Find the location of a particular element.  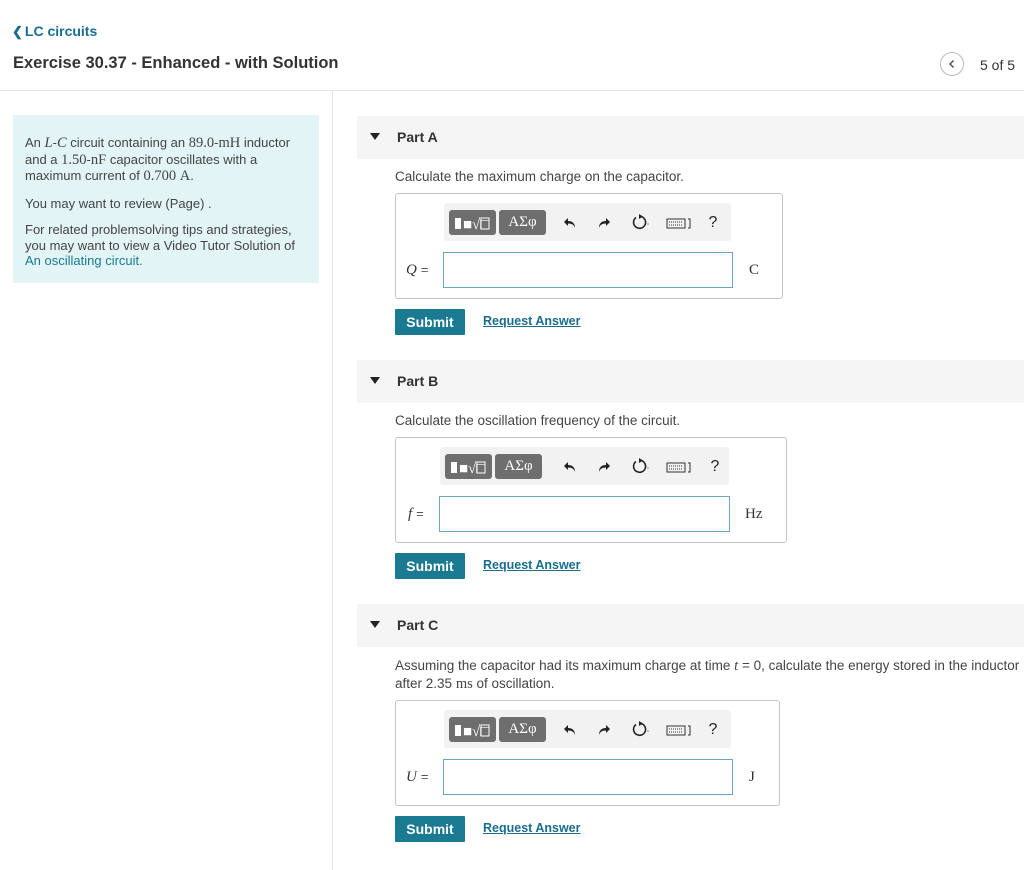

part-b-answer-input is located at coordinates (584, 514).